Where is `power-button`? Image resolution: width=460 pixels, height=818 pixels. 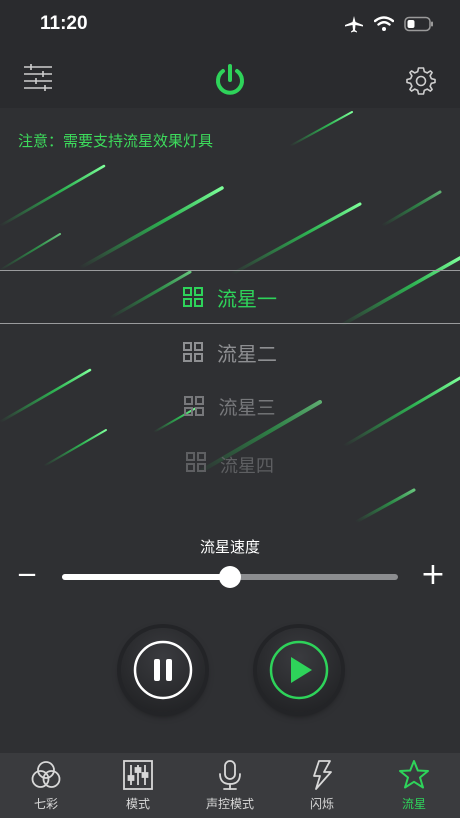 power-button is located at coordinates (230, 80).